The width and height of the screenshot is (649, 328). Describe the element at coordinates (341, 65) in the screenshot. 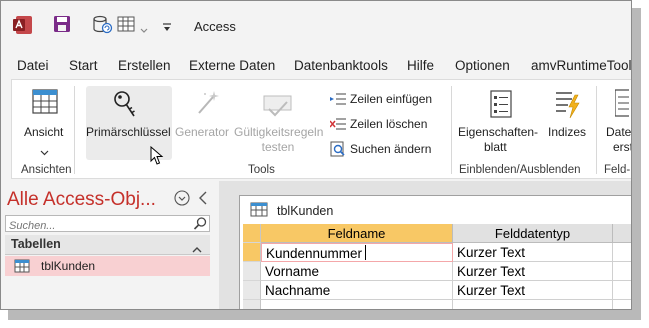

I see `menu-datenbanktools: Datenbanktools` at that location.